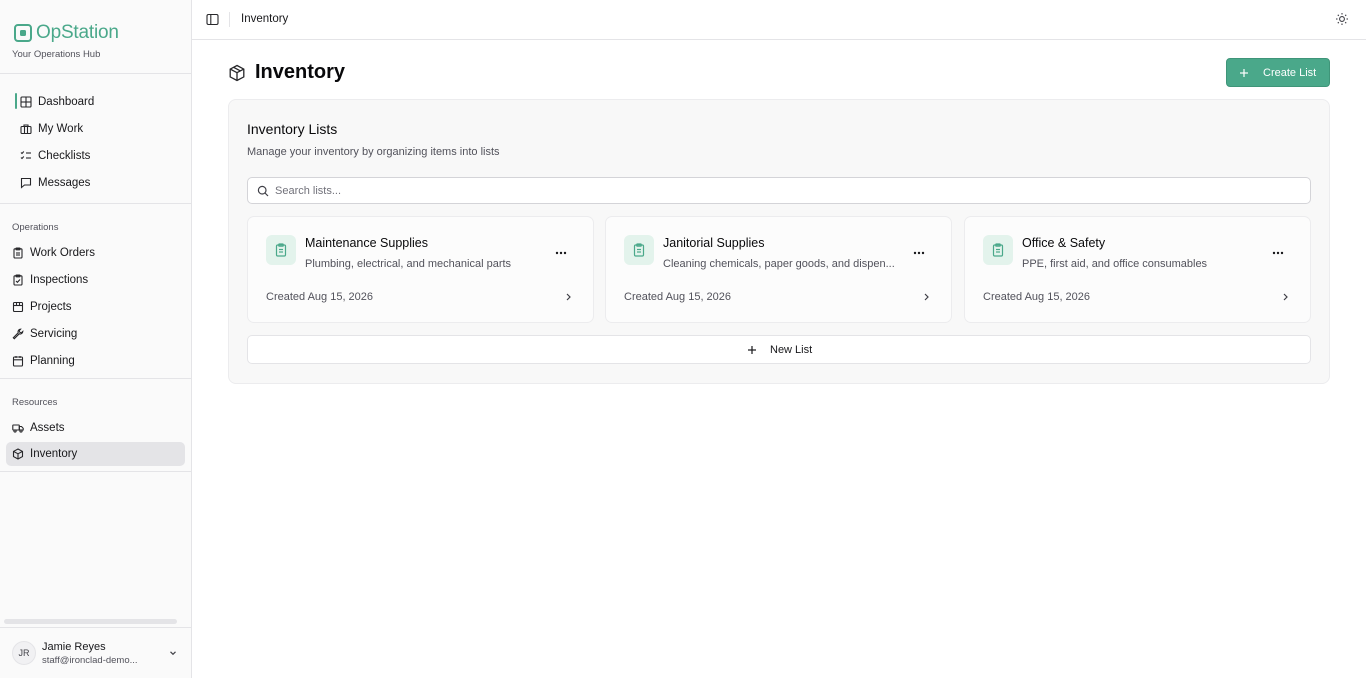 Image resolution: width=1366 pixels, height=678 pixels. I want to click on clipboard-check-icon, so click(18, 280).